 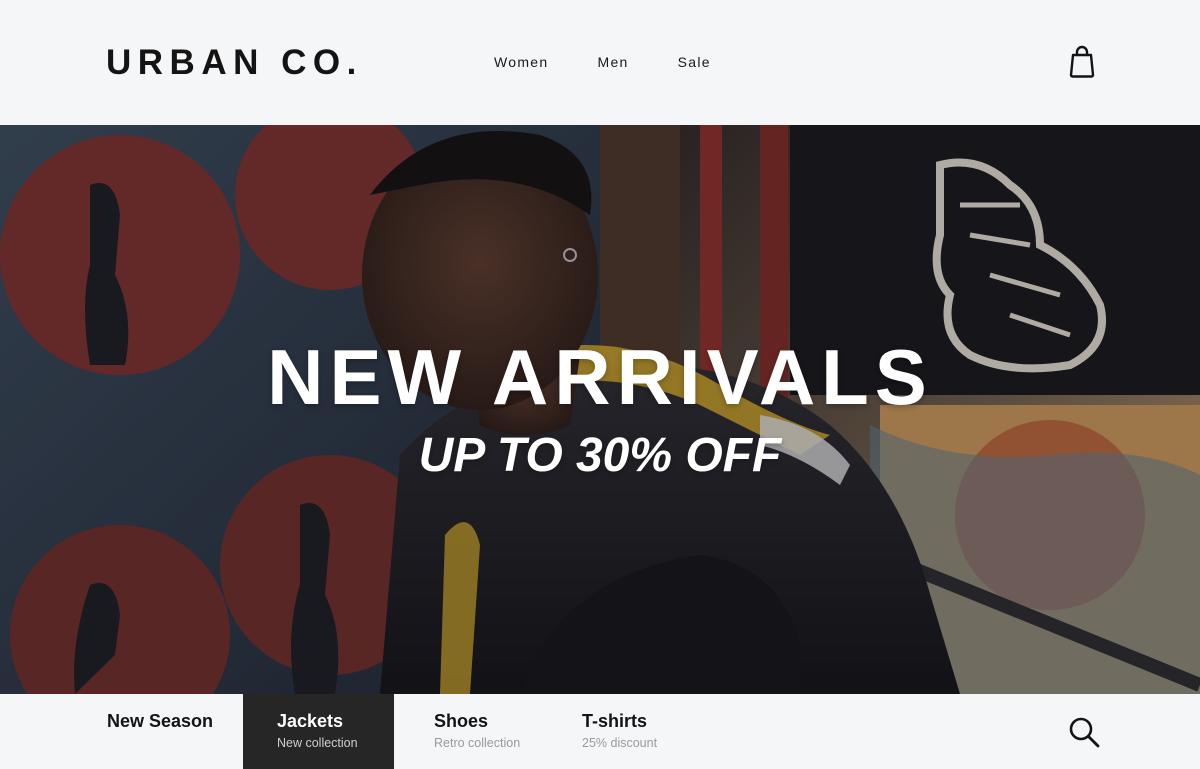 What do you see at coordinates (317, 743) in the screenshot?
I see `category-subtitle: New collection` at bounding box center [317, 743].